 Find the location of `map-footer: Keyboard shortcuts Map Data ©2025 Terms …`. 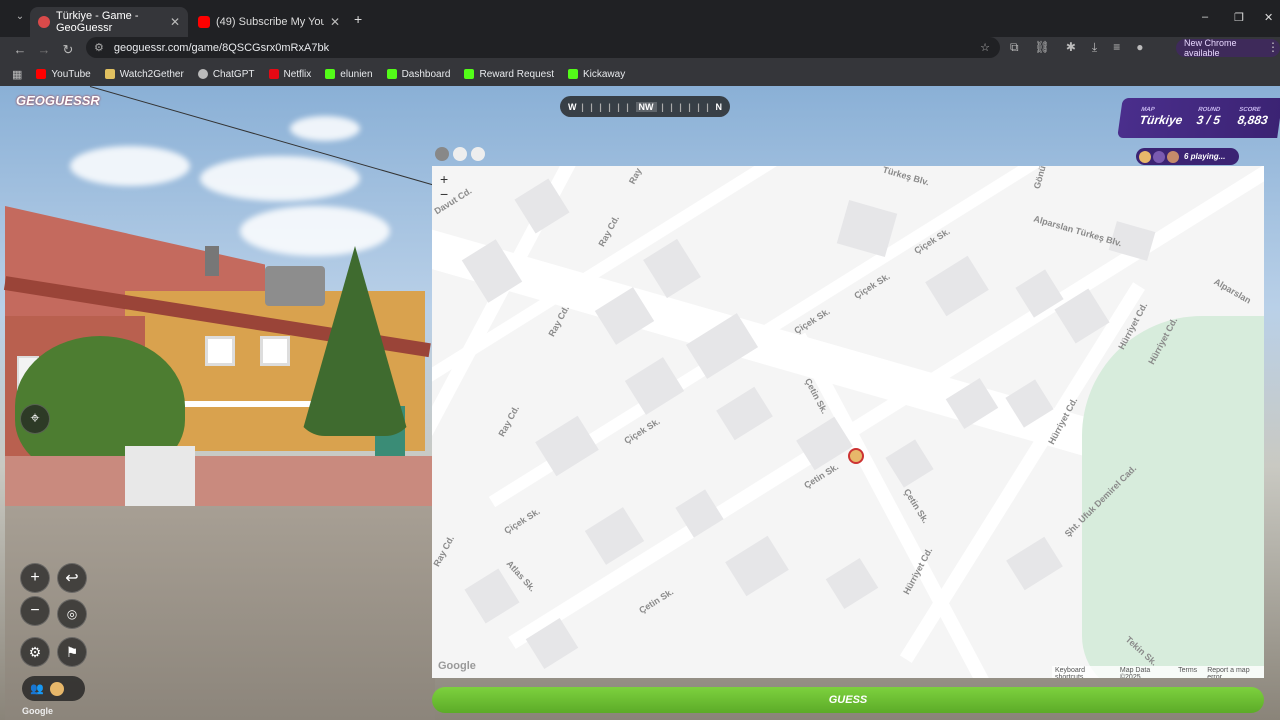

map-footer: Keyboard shortcuts Map Data ©2025 Terms … is located at coordinates (1158, 672).